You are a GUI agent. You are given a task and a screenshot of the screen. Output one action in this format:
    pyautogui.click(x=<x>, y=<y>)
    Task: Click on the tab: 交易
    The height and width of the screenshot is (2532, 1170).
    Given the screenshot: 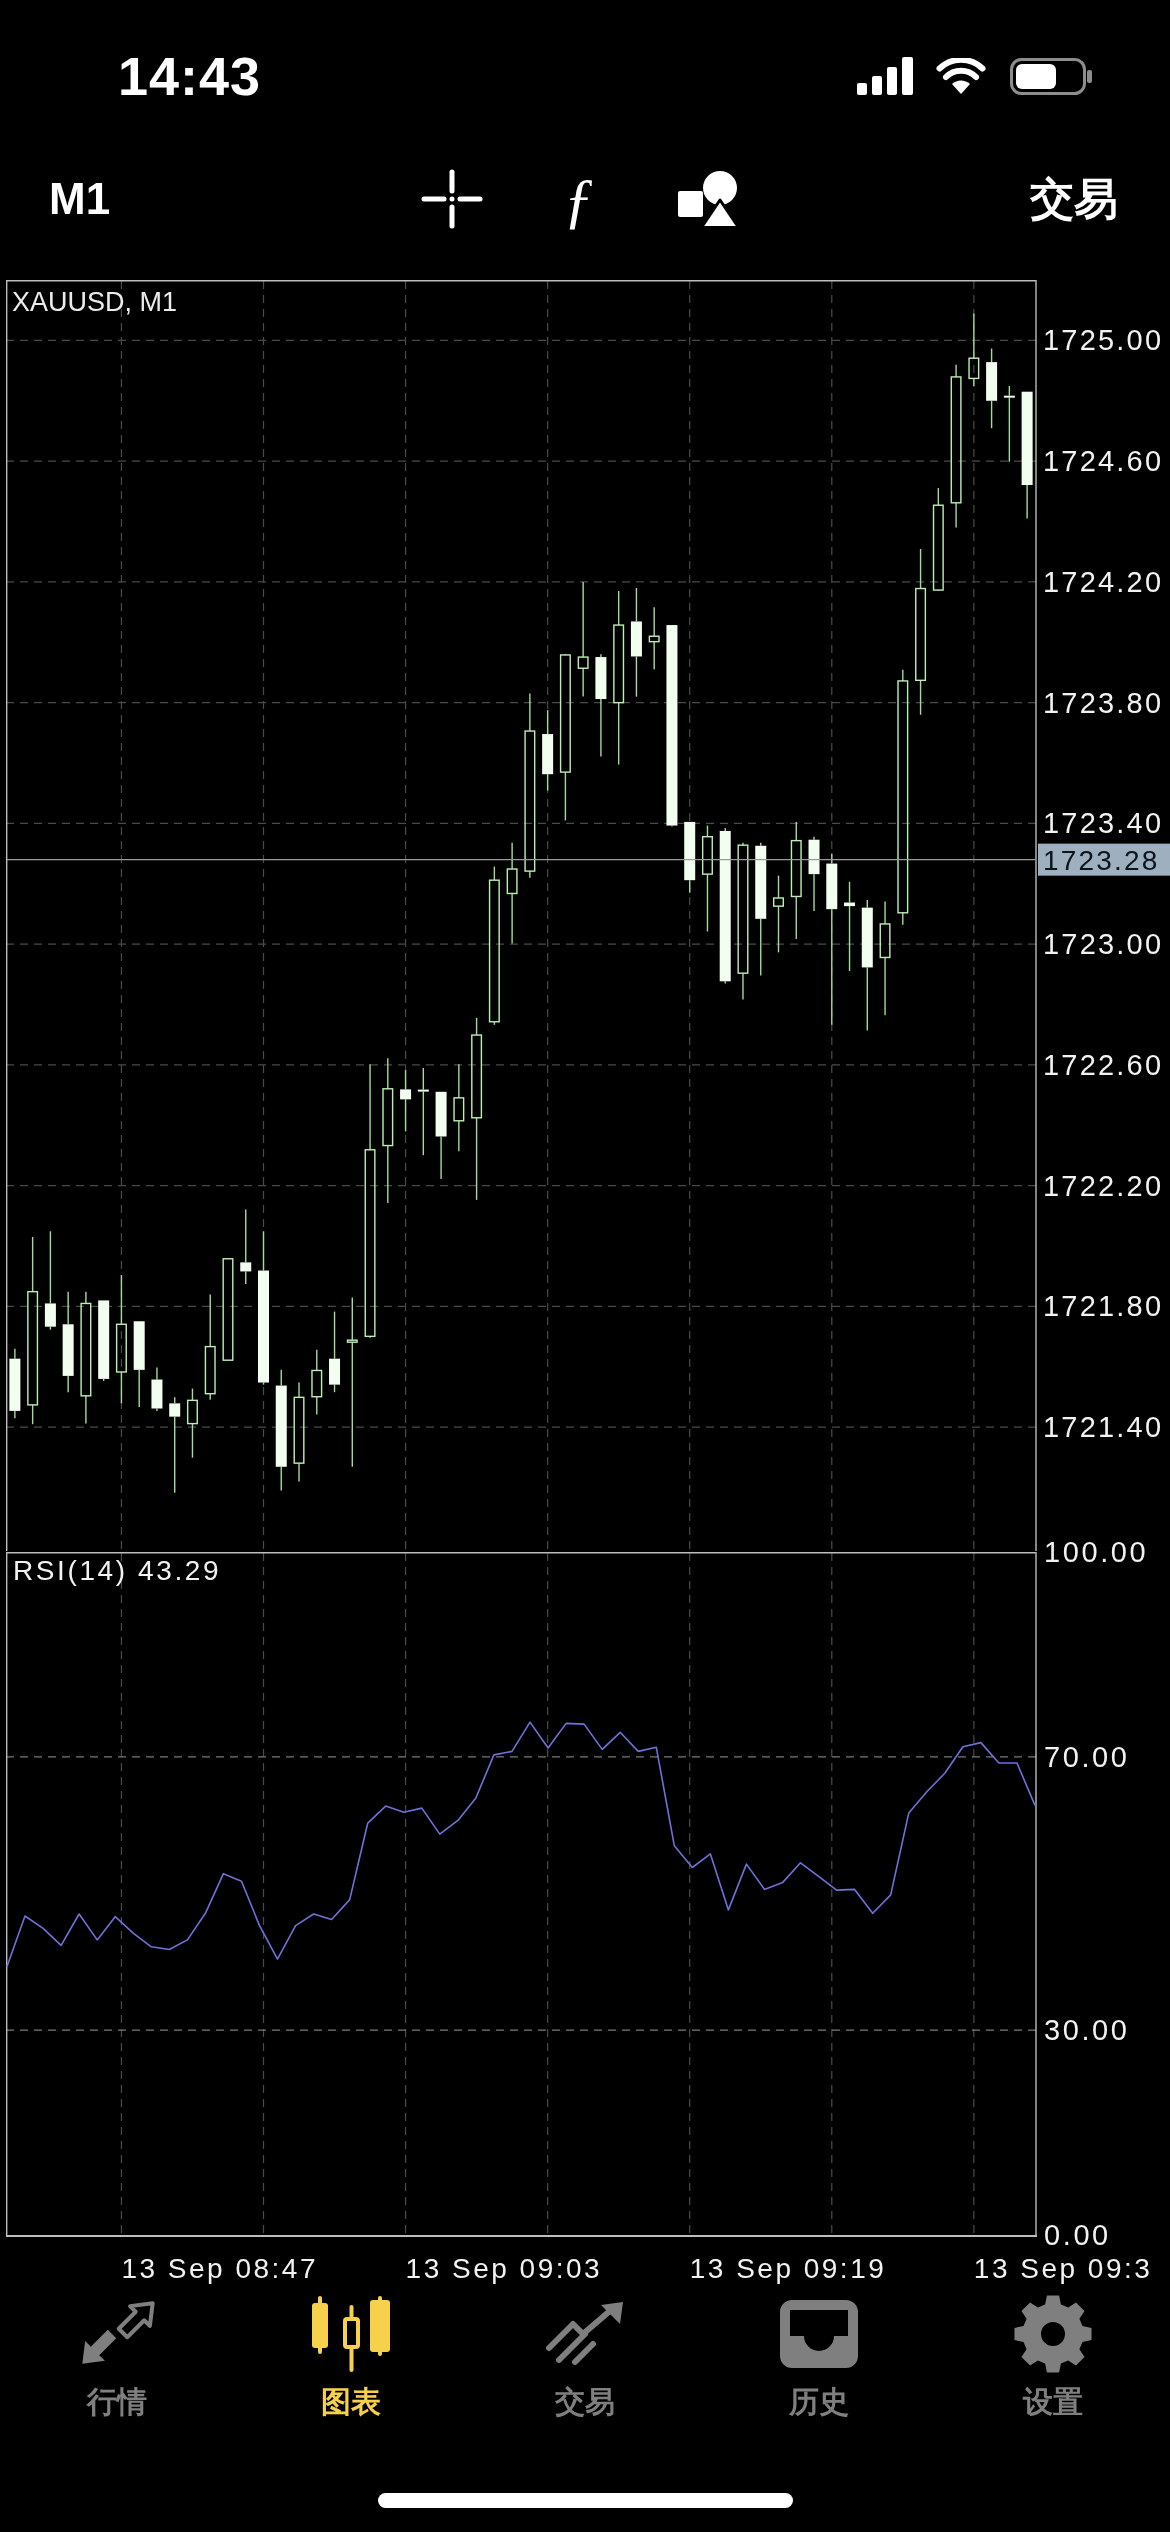 What is the action you would take?
    pyautogui.click(x=585, y=2364)
    